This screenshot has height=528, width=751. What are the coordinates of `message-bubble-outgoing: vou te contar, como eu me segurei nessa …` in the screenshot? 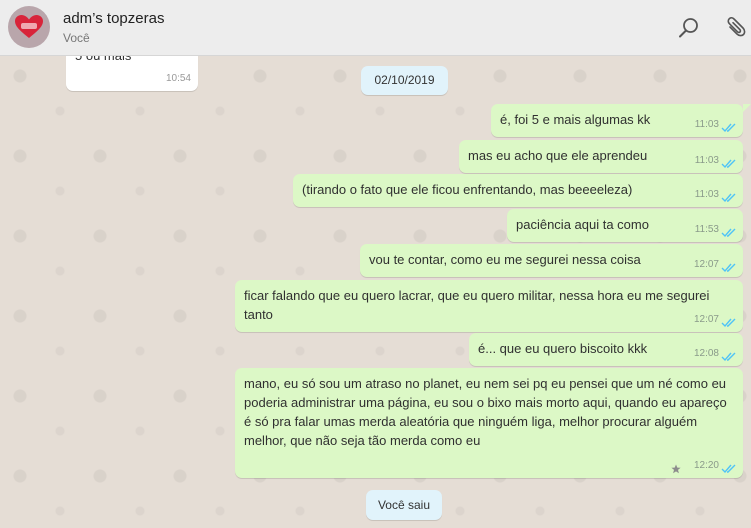 It's located at (551, 260).